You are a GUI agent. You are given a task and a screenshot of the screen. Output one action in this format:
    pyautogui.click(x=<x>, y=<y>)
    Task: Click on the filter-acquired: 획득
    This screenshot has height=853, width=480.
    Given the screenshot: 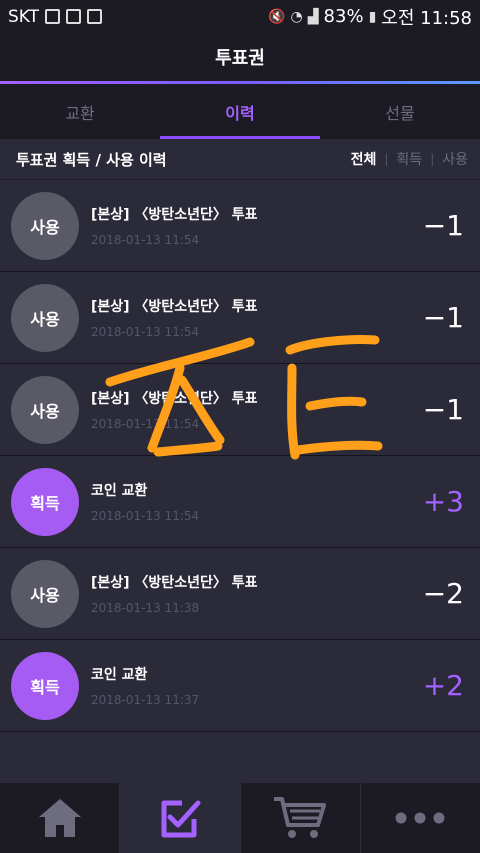 What is the action you would take?
    pyautogui.click(x=409, y=159)
    